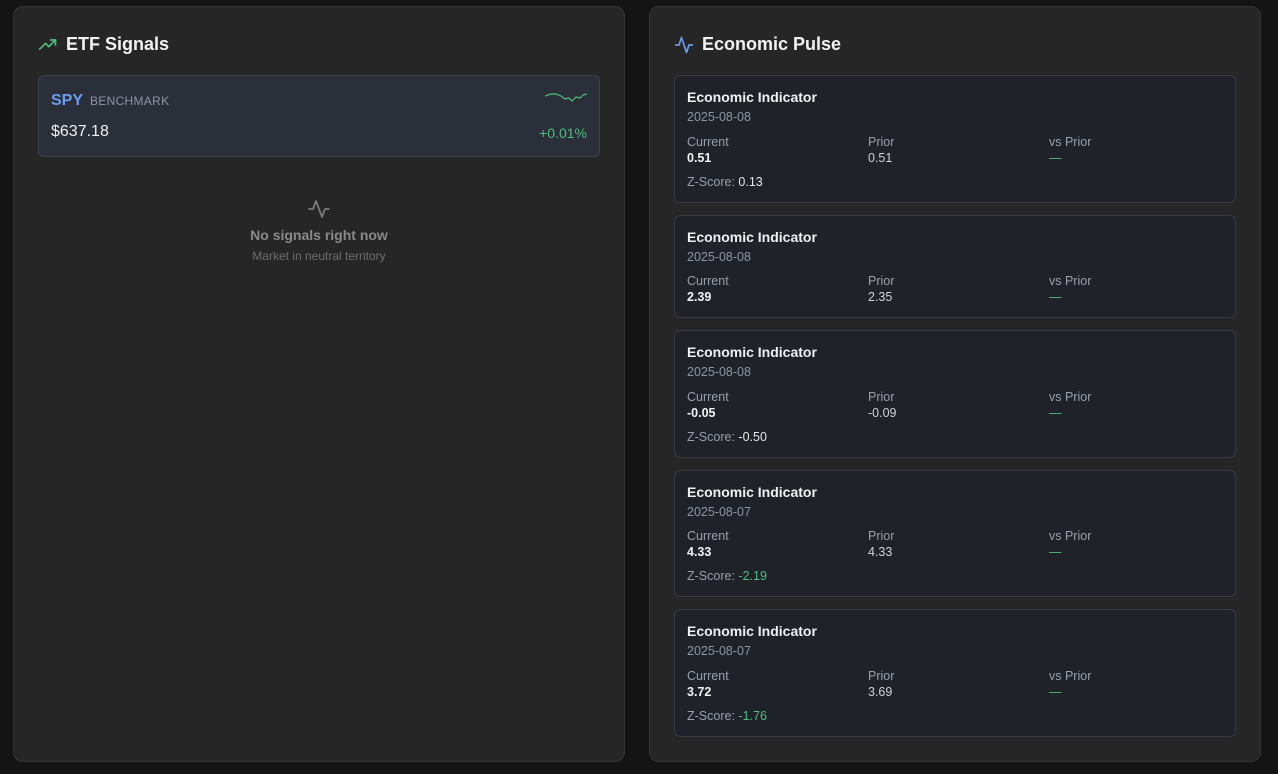  Describe the element at coordinates (80, 131) in the screenshot. I see `benchmark-price: $637.18` at that location.